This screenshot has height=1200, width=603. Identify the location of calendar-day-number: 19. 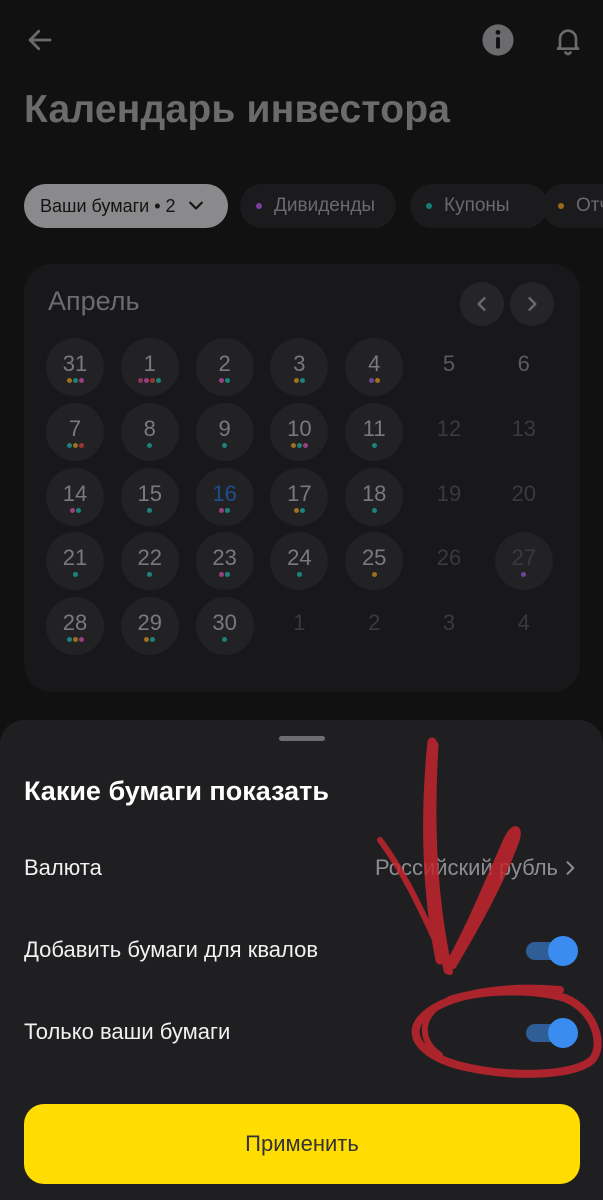
(449, 493).